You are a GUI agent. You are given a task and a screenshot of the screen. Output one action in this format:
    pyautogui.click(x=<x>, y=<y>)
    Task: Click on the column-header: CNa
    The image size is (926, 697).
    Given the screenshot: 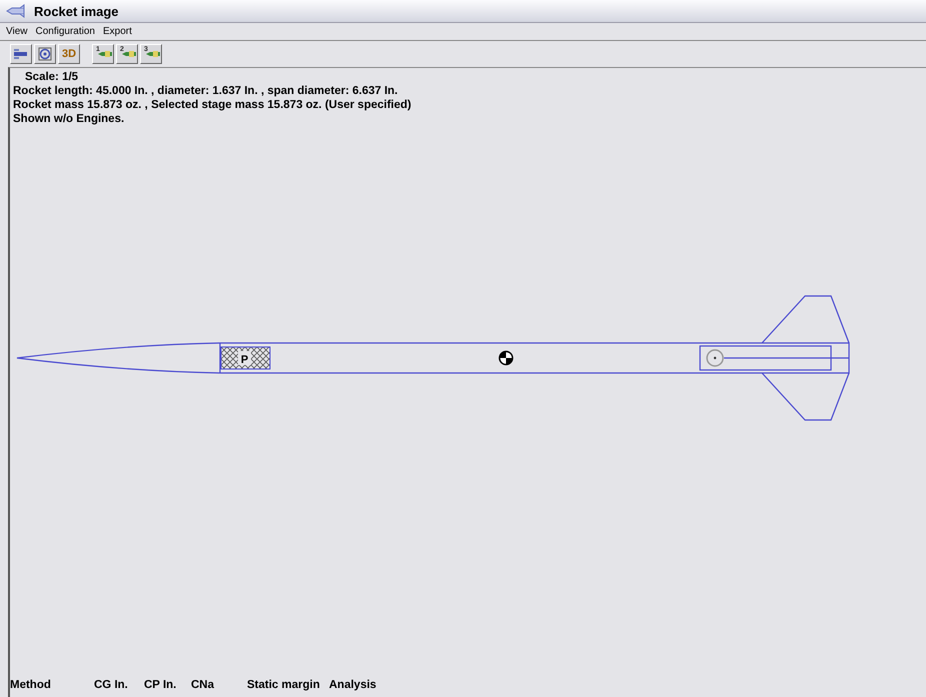 What is the action you would take?
    pyautogui.click(x=203, y=685)
    